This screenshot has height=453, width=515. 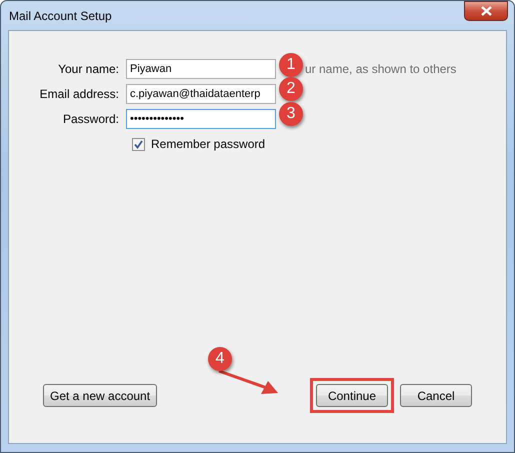 What do you see at coordinates (352, 395) in the screenshot?
I see `dialog-button: Continue` at bounding box center [352, 395].